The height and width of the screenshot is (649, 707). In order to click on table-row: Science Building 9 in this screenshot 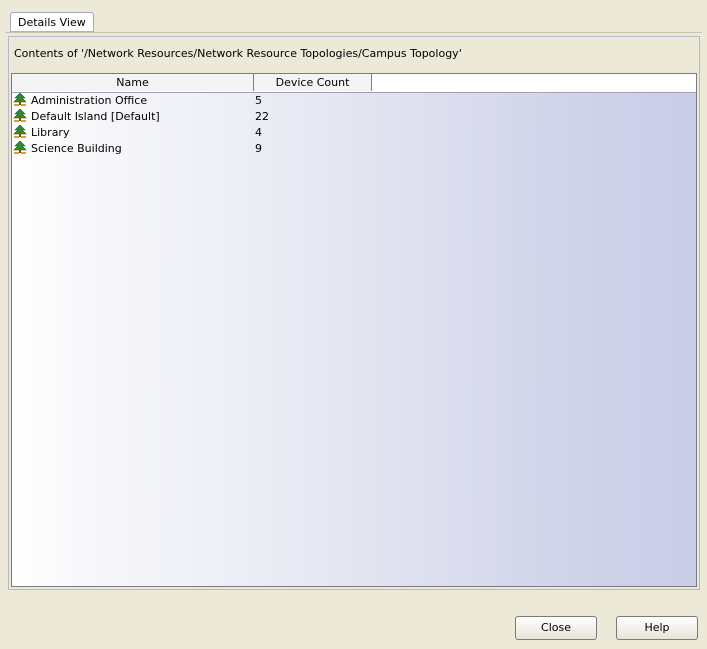, I will do `click(354, 149)`.